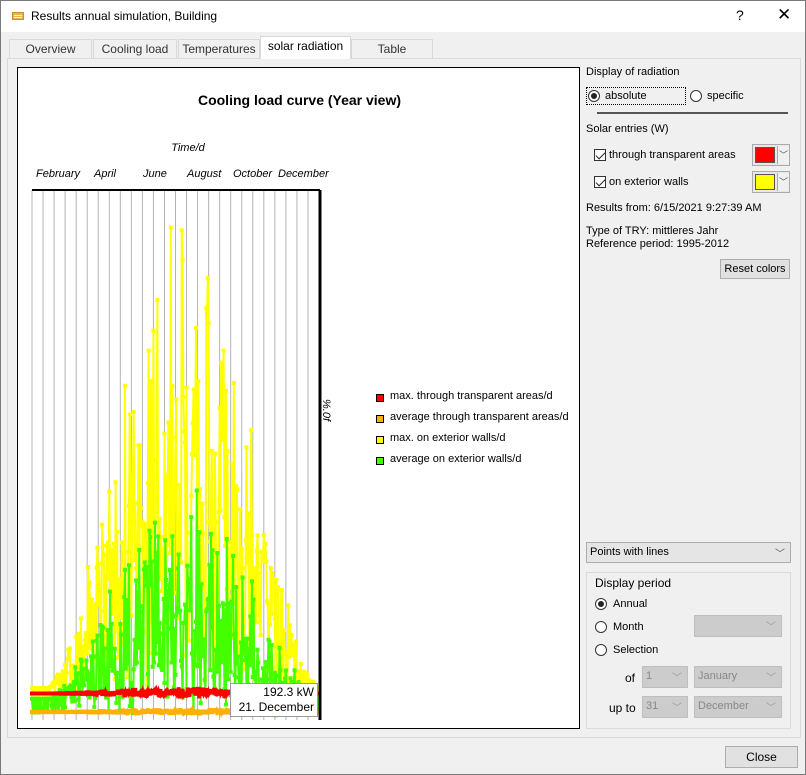 The width and height of the screenshot is (806, 775). What do you see at coordinates (755, 269) in the screenshot?
I see `reset-colors-button: Reset colors` at bounding box center [755, 269].